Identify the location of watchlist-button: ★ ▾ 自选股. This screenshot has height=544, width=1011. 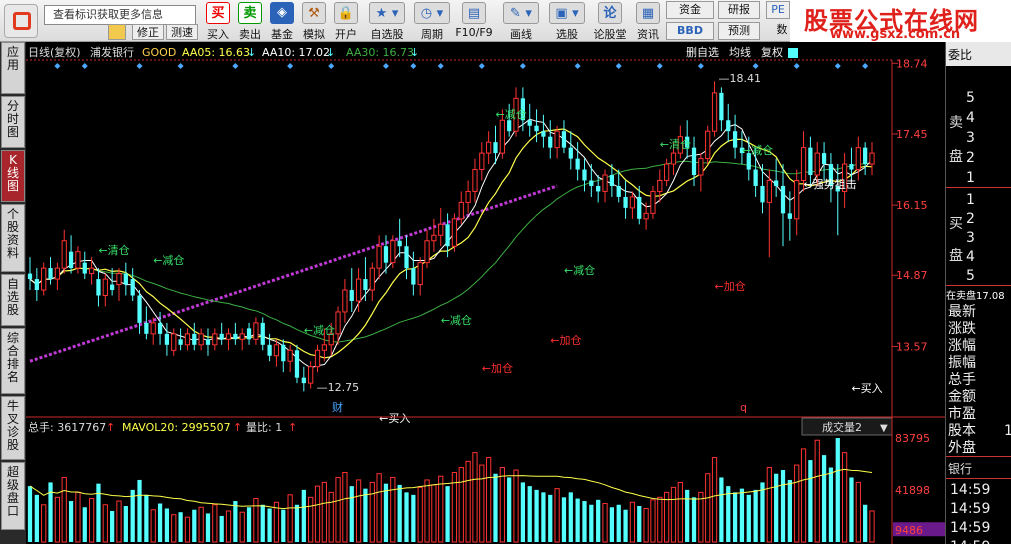
(387, 21).